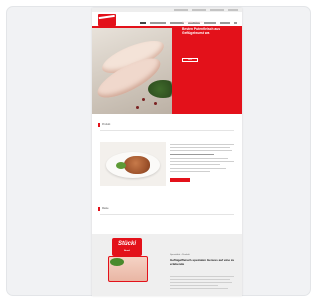 This screenshot has width=320, height=302. Describe the element at coordinates (105, 208) in the screenshot. I see `section-title: Marke` at that location.